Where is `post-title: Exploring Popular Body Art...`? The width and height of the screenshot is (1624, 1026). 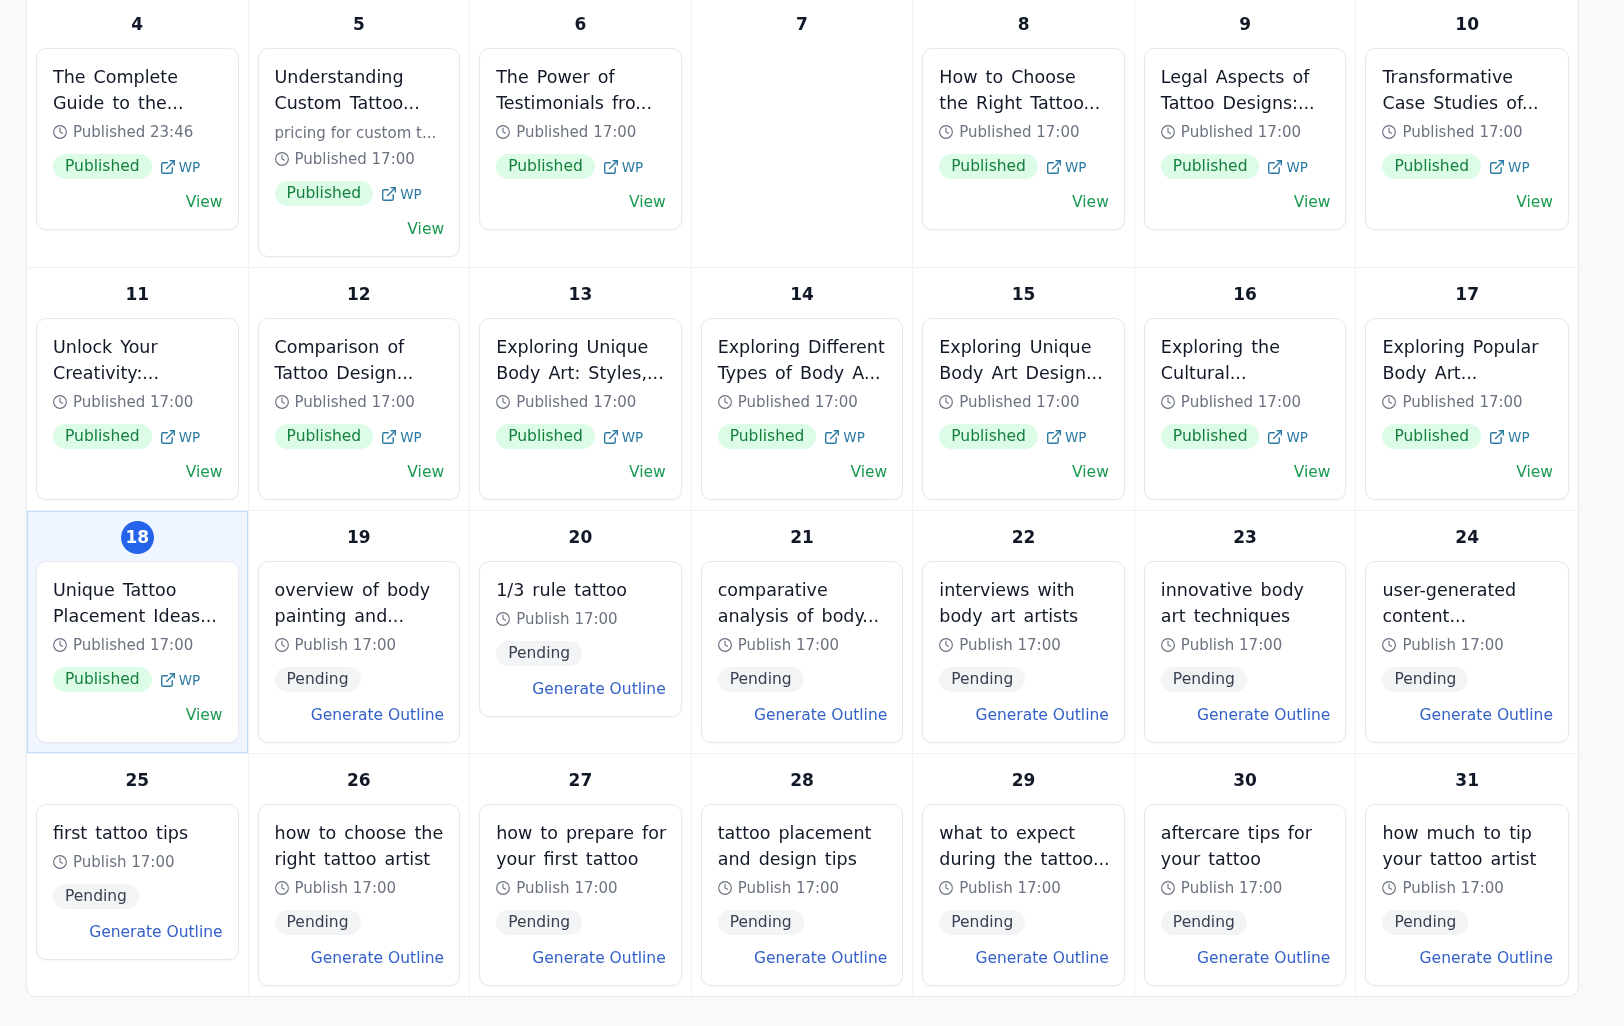 post-title: Exploring Popular Body Art... is located at coordinates (1461, 360).